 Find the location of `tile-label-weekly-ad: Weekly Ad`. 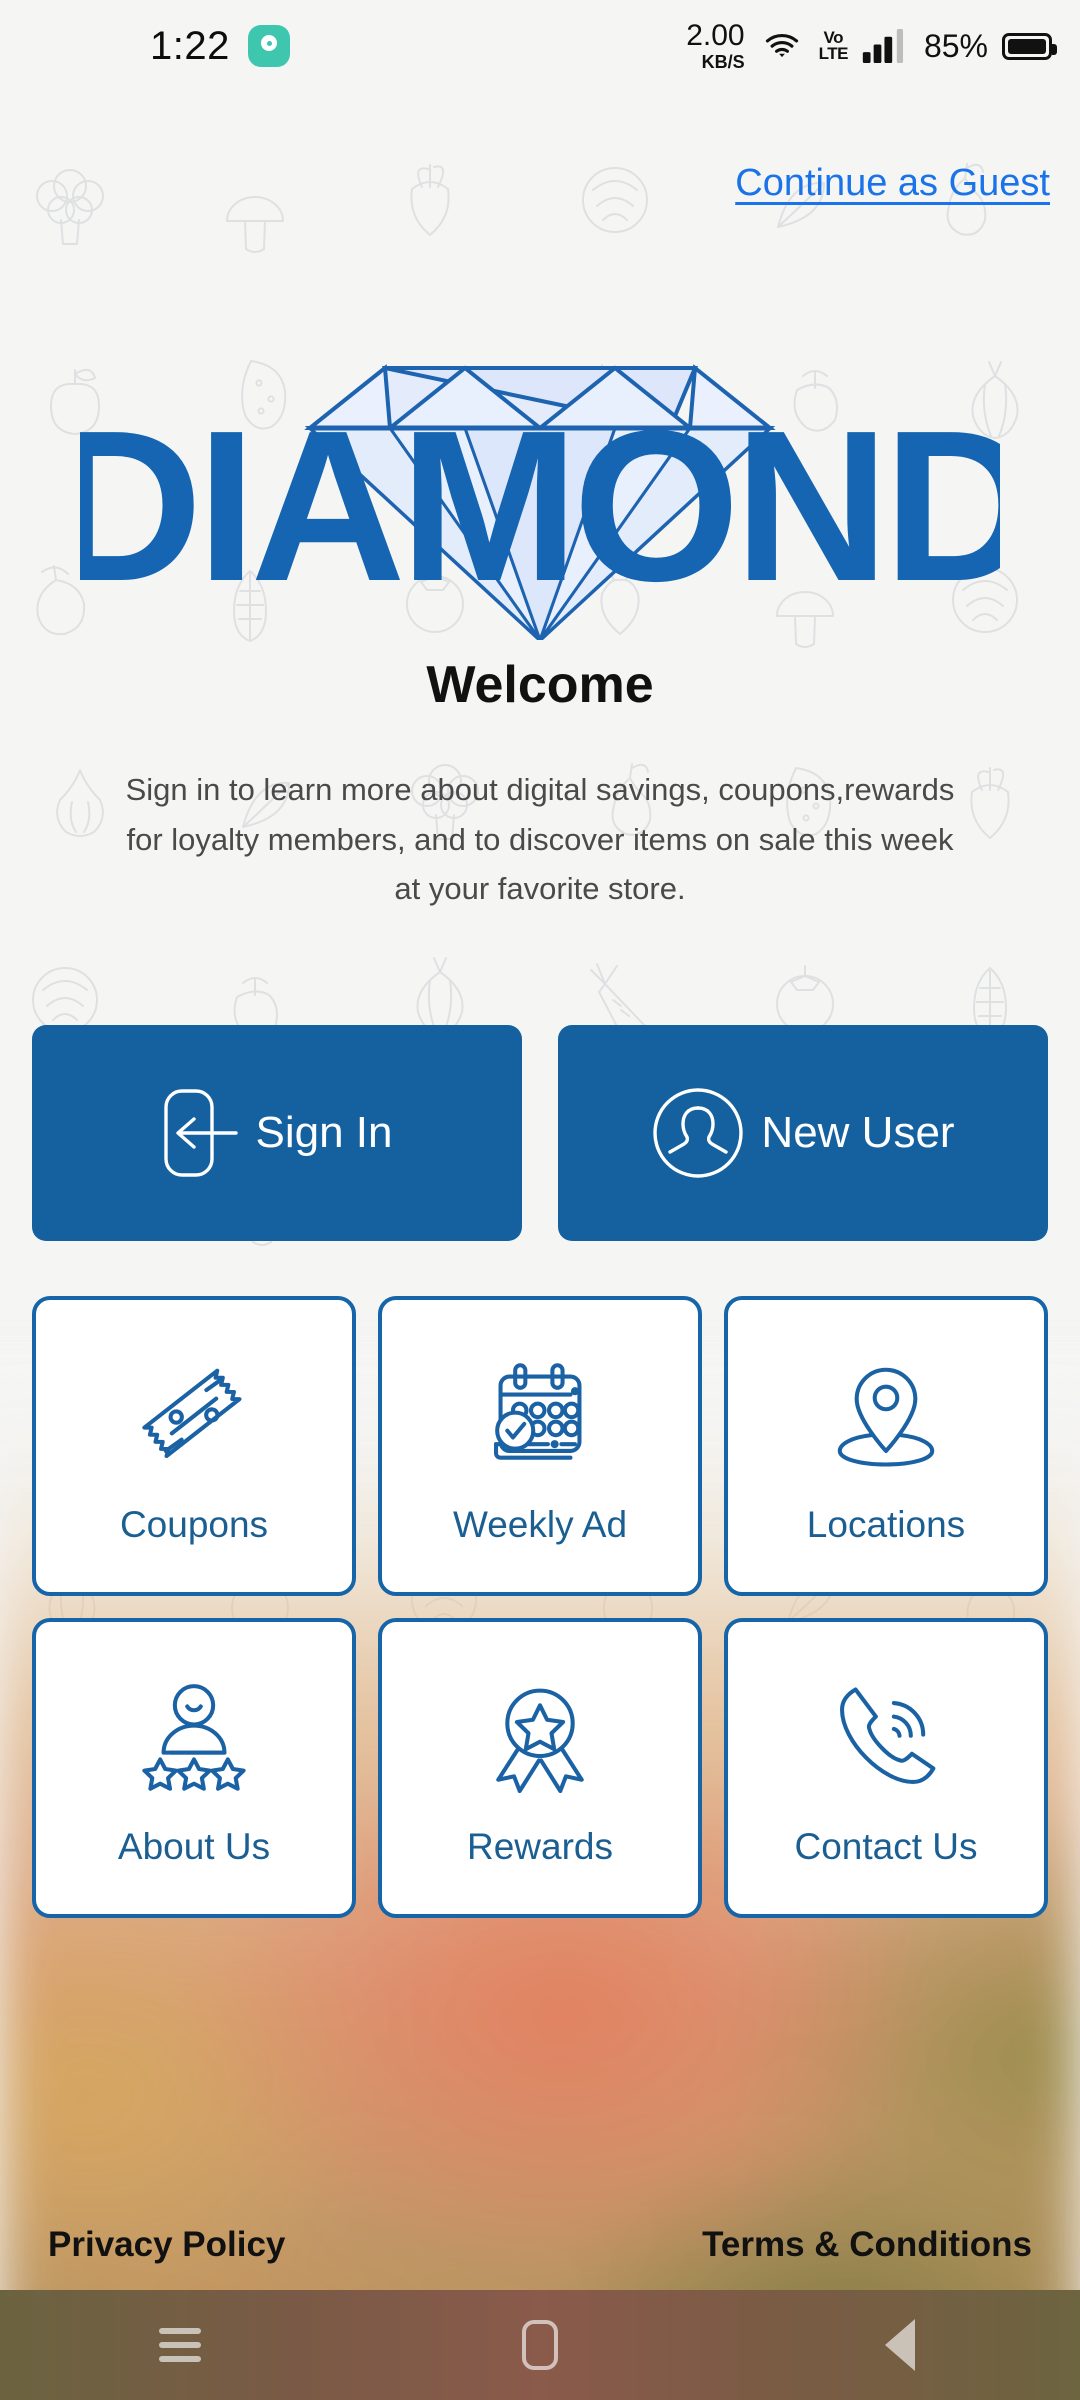

tile-label-weekly-ad: Weekly Ad is located at coordinates (540, 1524).